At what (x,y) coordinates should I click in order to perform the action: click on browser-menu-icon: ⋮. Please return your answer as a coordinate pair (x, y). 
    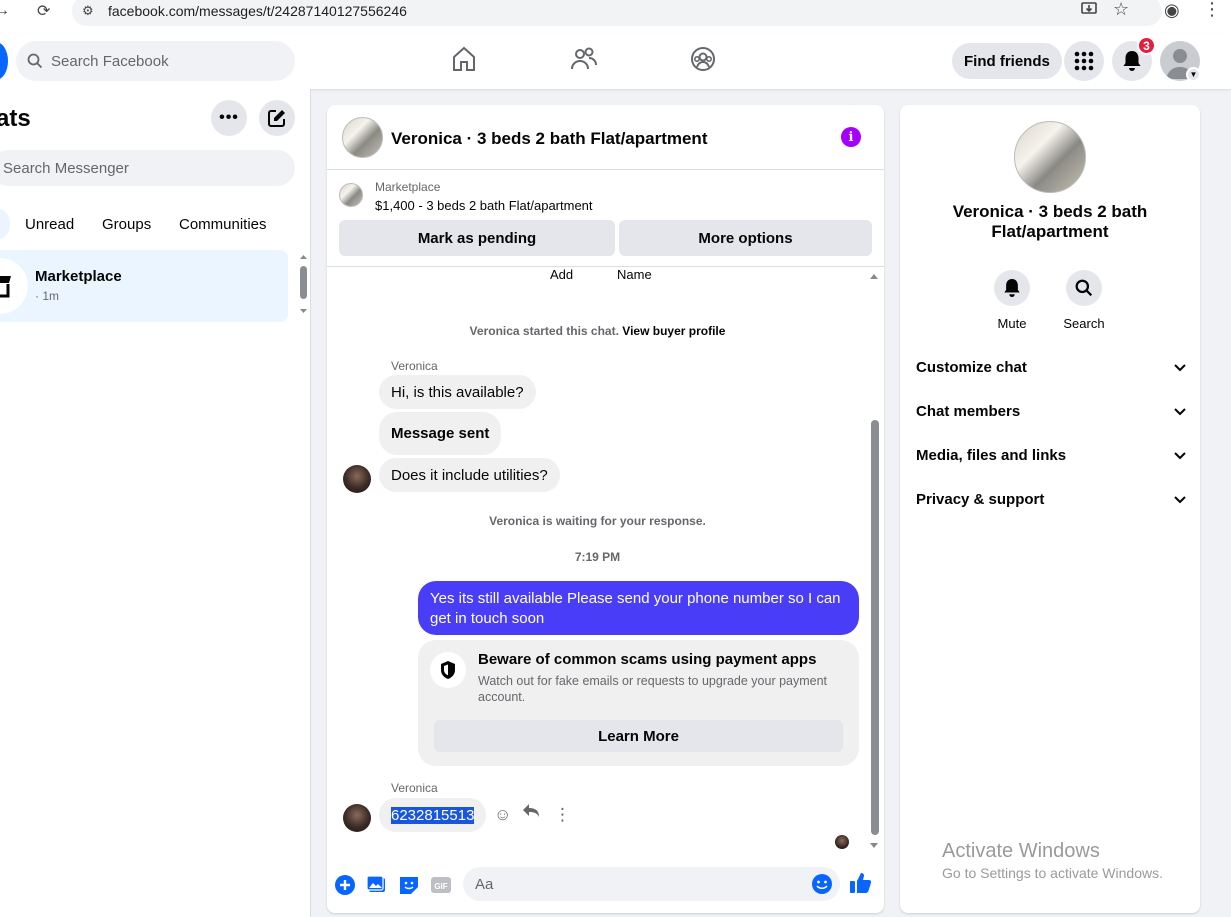
    Looking at the image, I should click on (1212, 10).